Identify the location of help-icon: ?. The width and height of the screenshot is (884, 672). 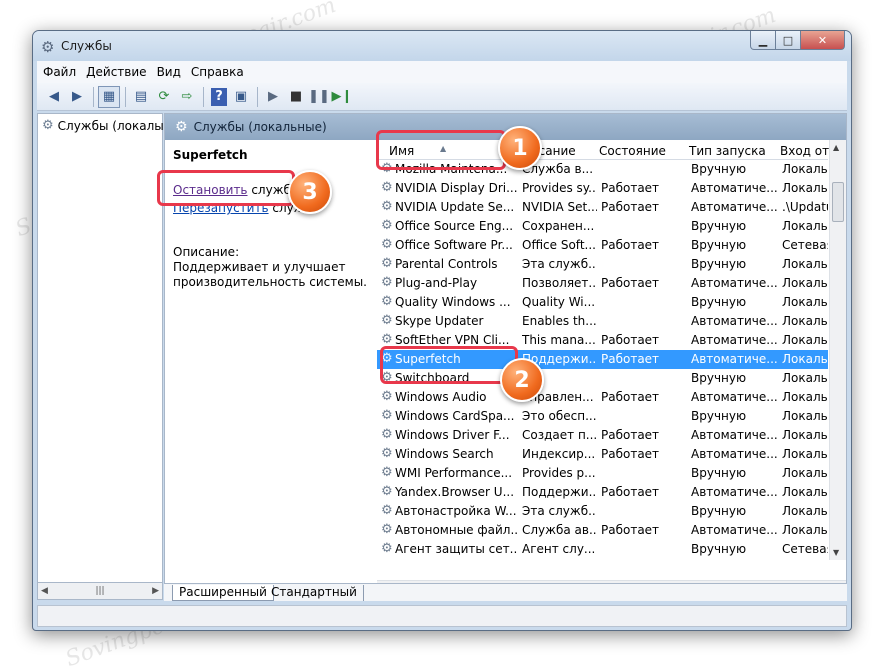
(219, 96).